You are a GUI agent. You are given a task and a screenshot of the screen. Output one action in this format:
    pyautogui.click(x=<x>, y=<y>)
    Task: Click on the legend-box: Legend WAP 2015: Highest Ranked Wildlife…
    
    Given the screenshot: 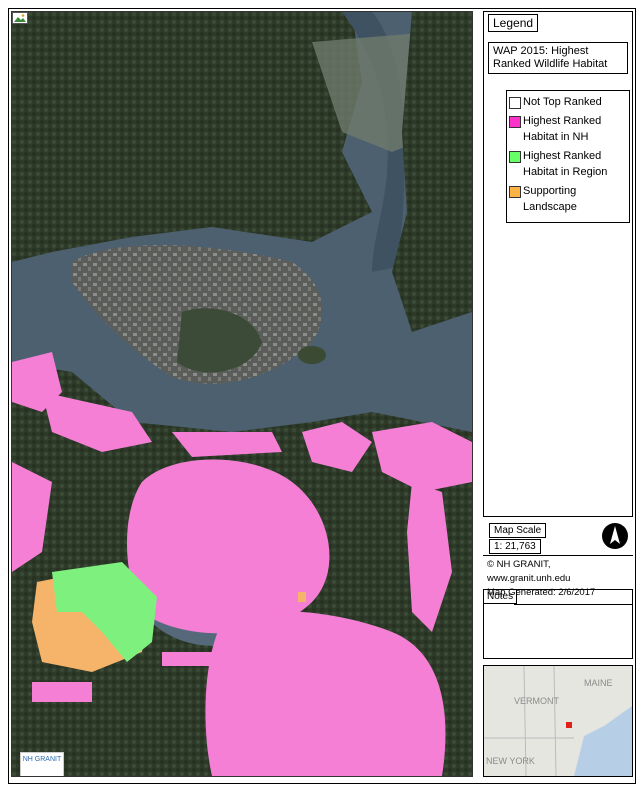 What is the action you would take?
    pyautogui.click(x=558, y=264)
    